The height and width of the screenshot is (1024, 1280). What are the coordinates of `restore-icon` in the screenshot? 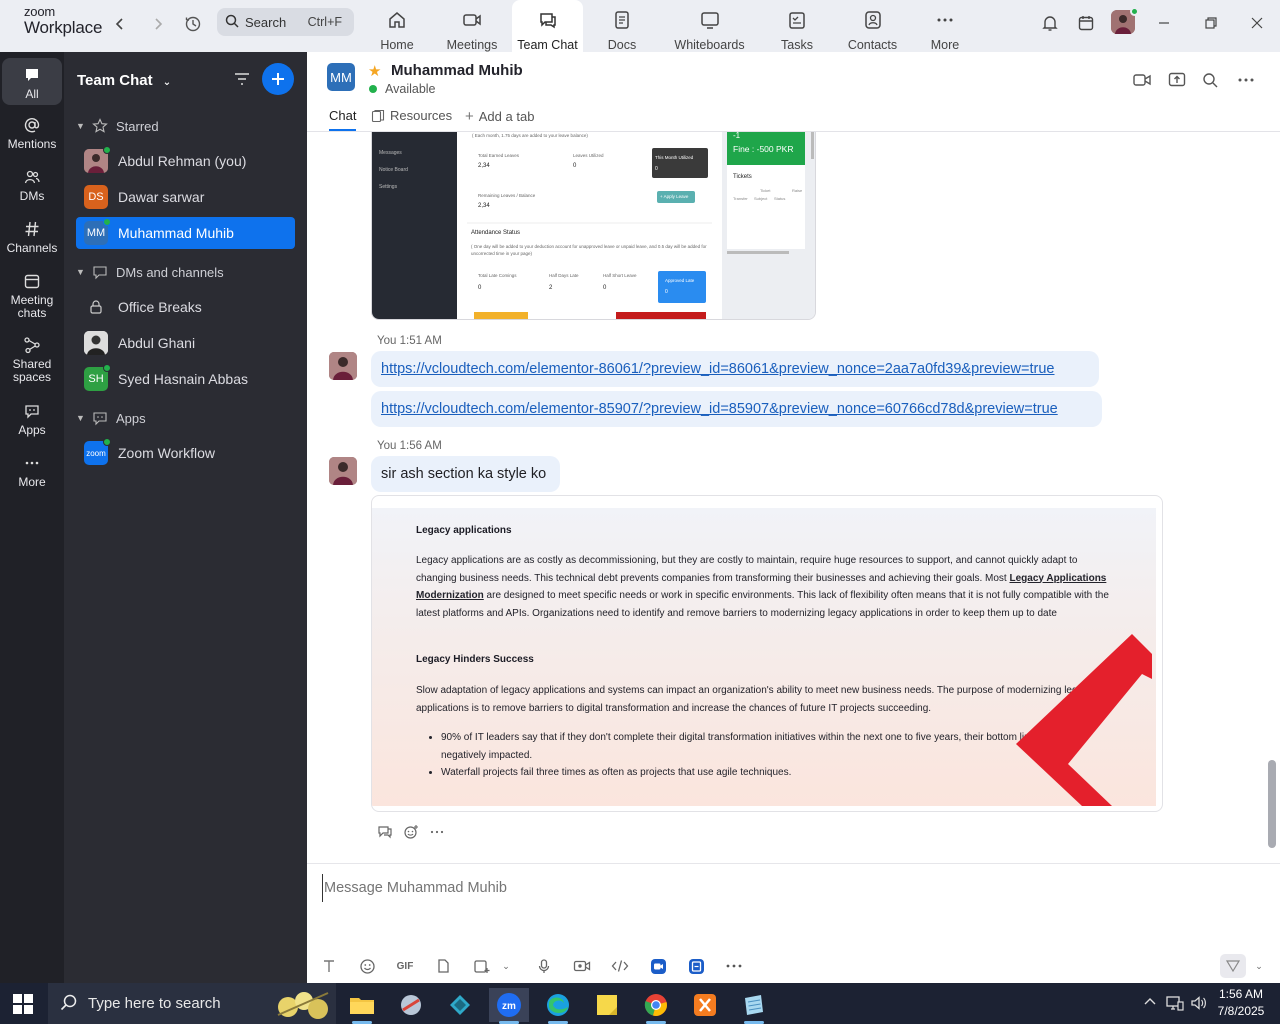 It's located at (1211, 23).